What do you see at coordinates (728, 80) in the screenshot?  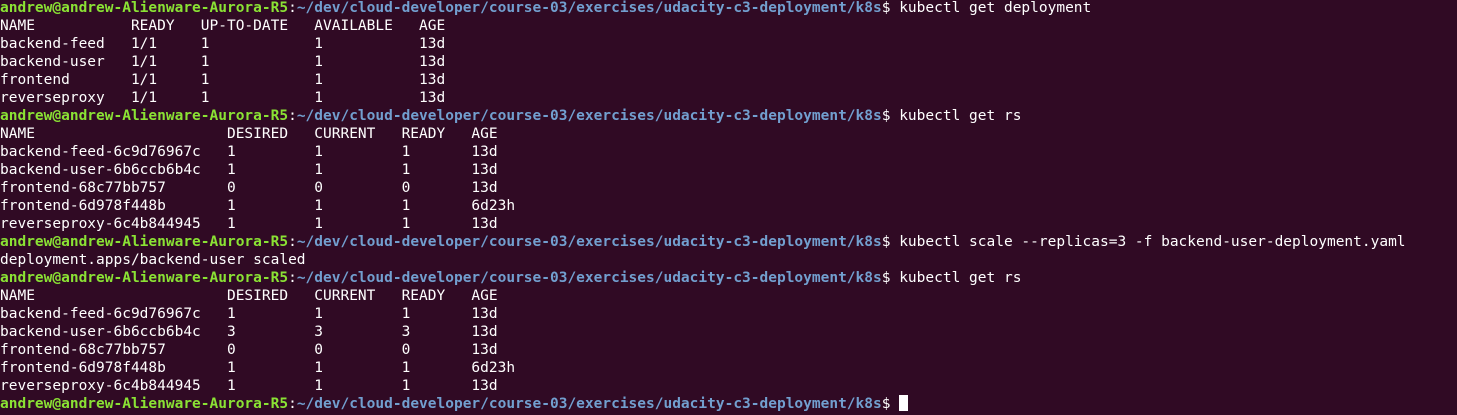 I see `output-line: frontend 1/1 1 1 13d` at bounding box center [728, 80].